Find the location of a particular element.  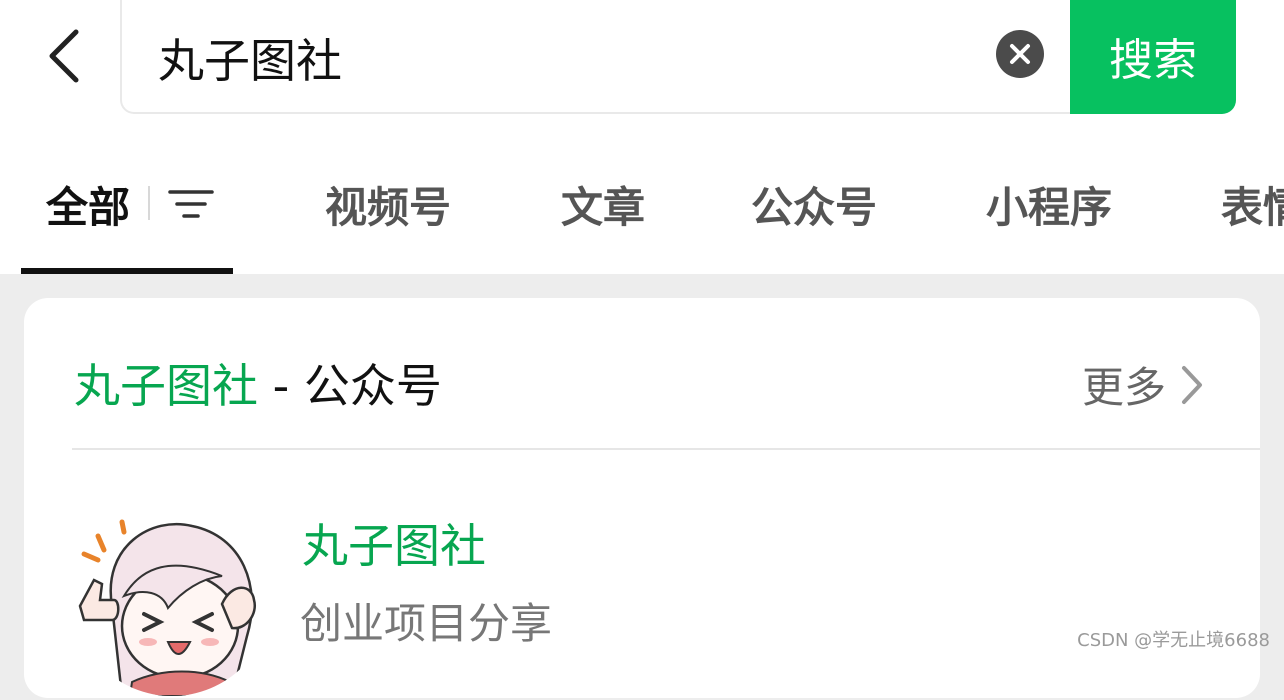

anime-girl-avatar-image is located at coordinates (172, 596).